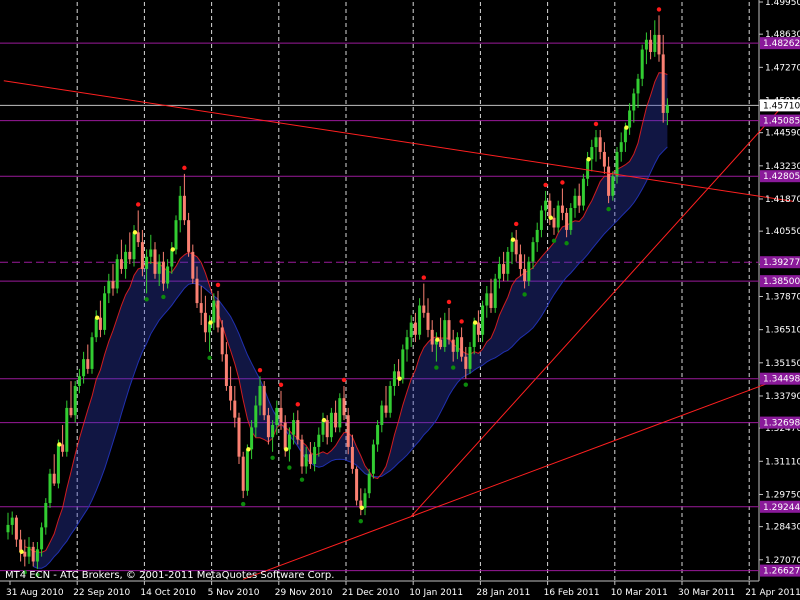 The height and width of the screenshot is (600, 800). I want to click on level-tag-label: 1.39277, so click(781, 263).